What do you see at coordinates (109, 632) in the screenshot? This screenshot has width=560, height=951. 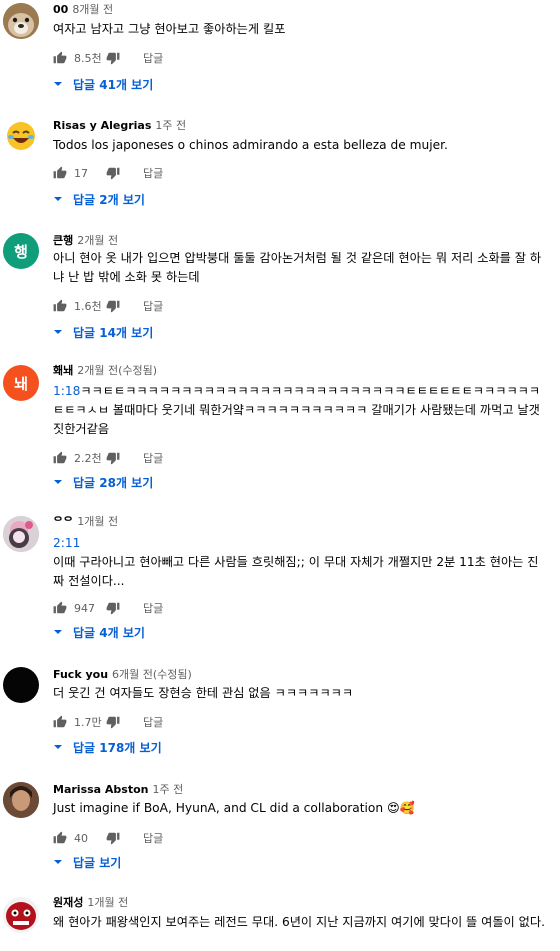 I see `view-replies-label: 답글 4개 보기` at bounding box center [109, 632].